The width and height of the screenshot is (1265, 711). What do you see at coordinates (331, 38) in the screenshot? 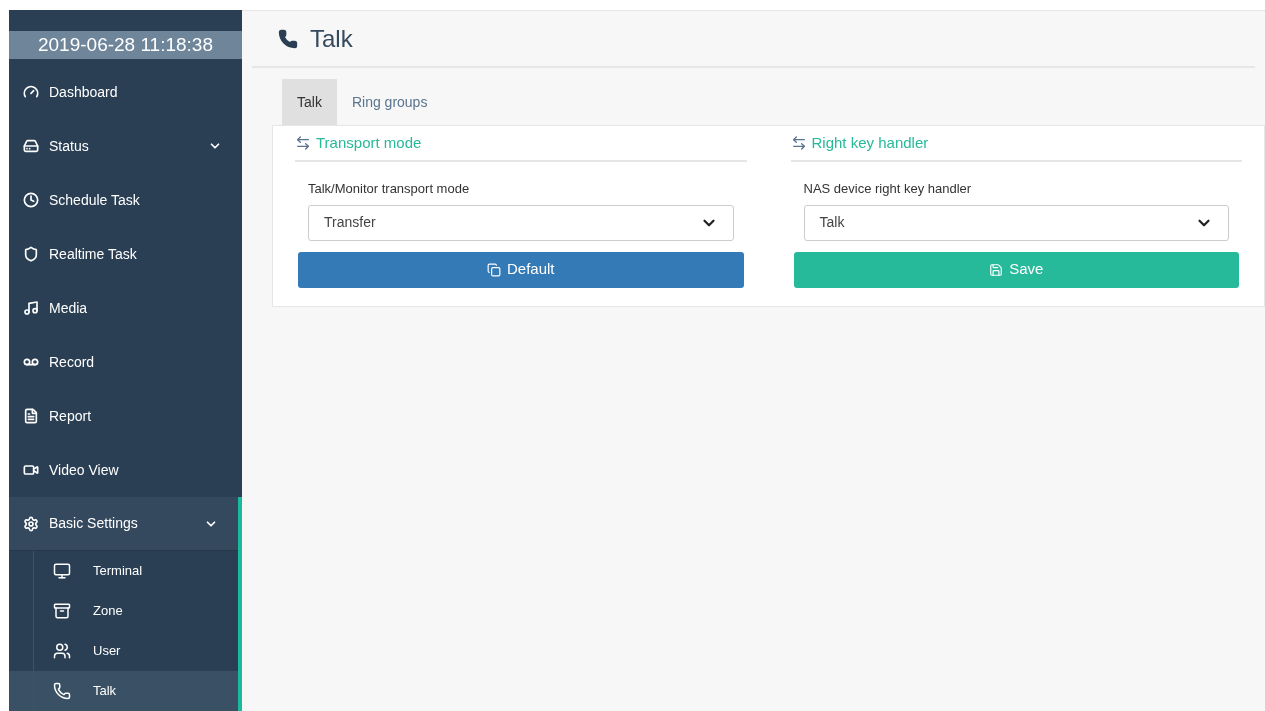
I see `page-title: Talk` at bounding box center [331, 38].